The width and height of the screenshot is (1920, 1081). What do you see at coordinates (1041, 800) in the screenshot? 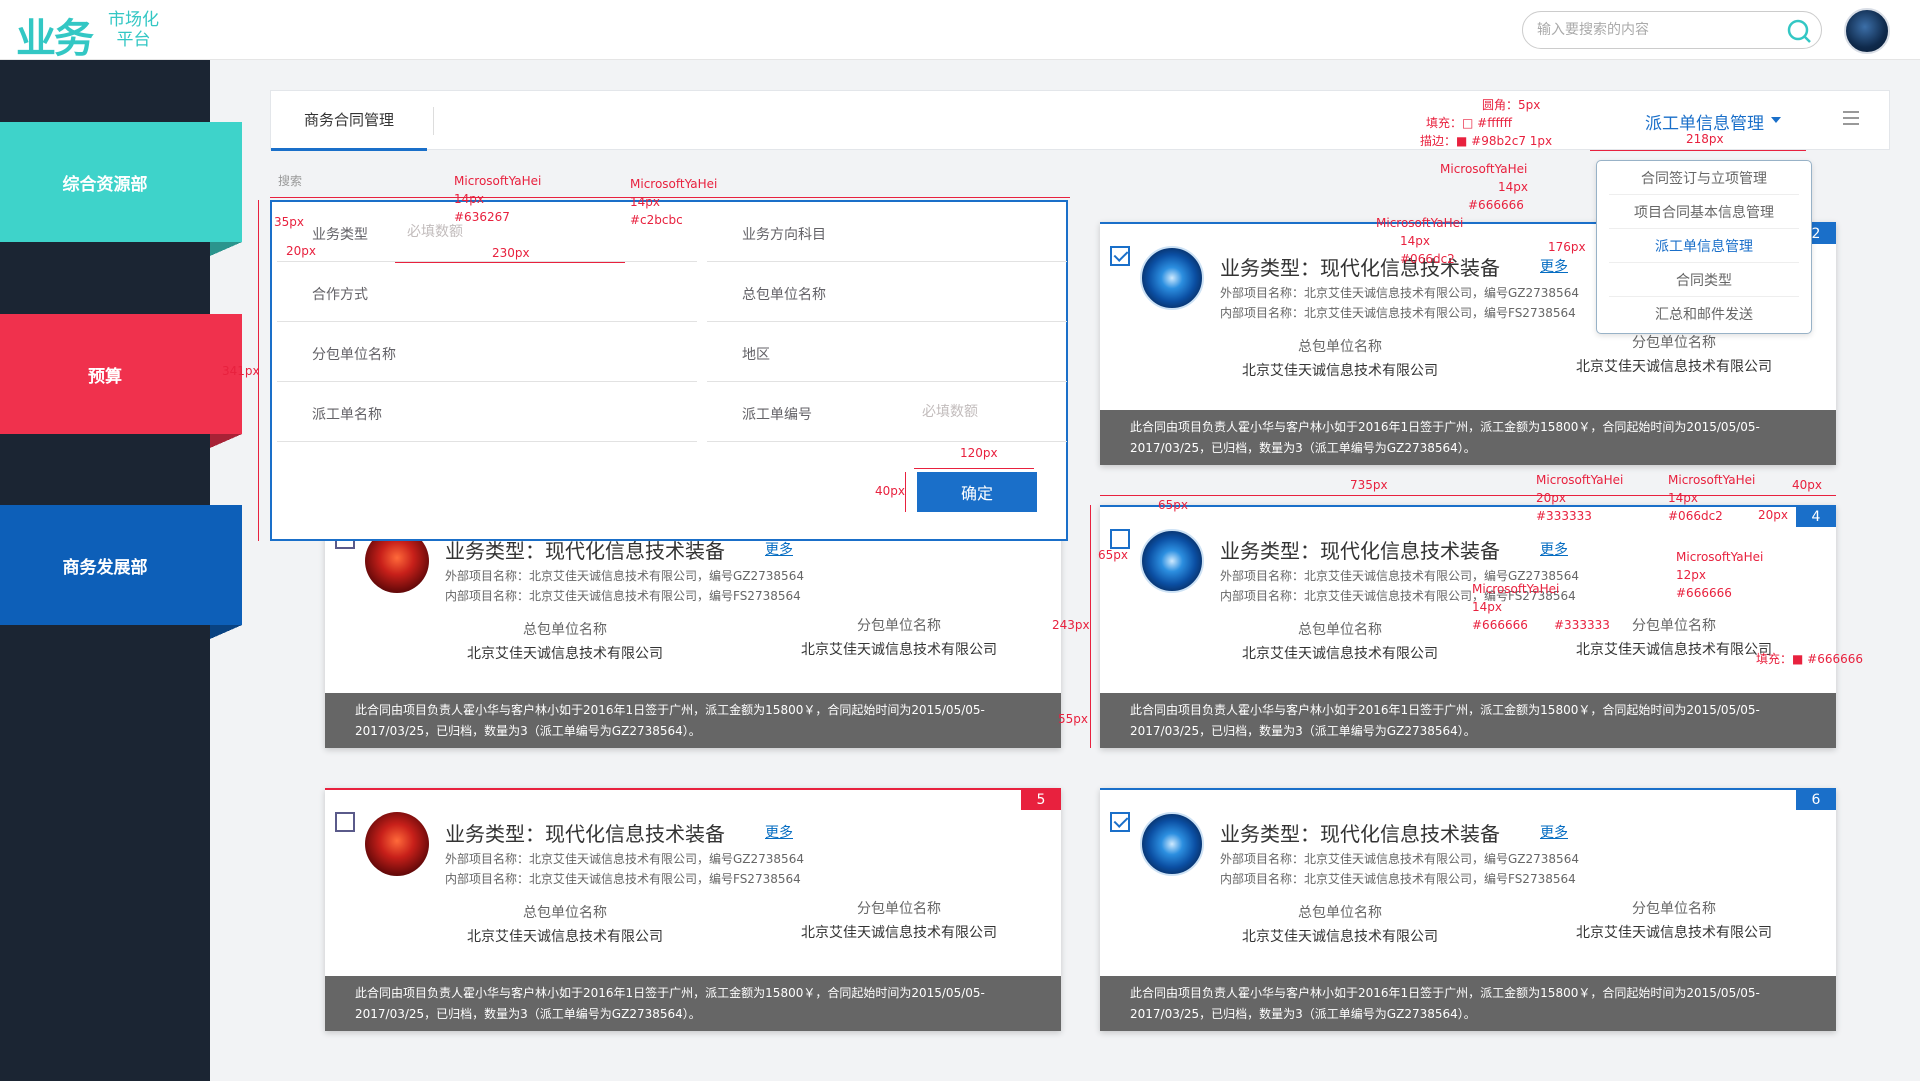
I see `card-number-badge: 5` at bounding box center [1041, 800].